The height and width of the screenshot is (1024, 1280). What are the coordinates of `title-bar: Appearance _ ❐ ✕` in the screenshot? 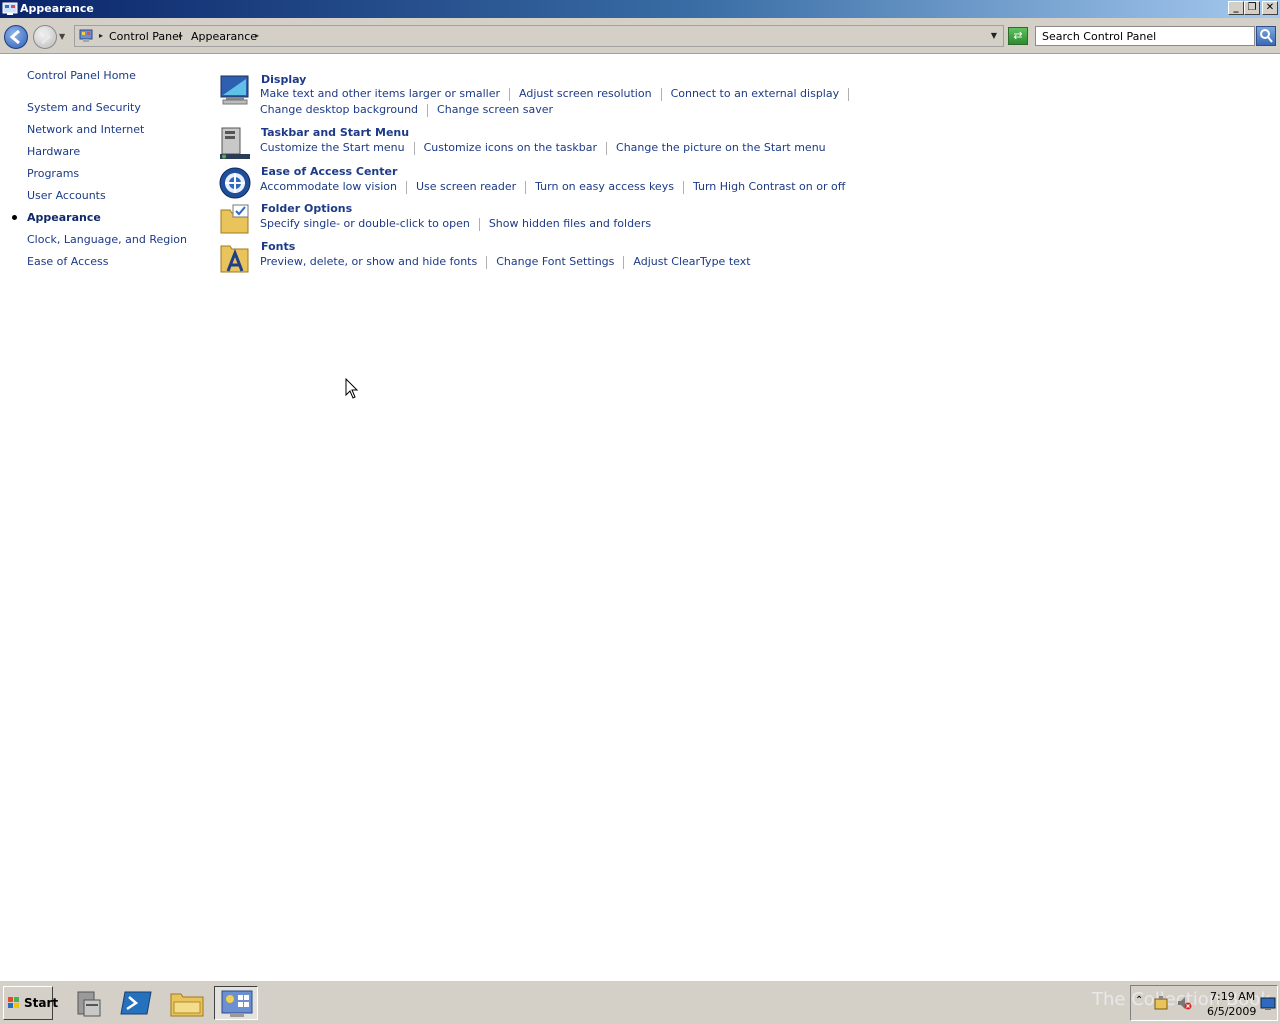 It's located at (640, 9).